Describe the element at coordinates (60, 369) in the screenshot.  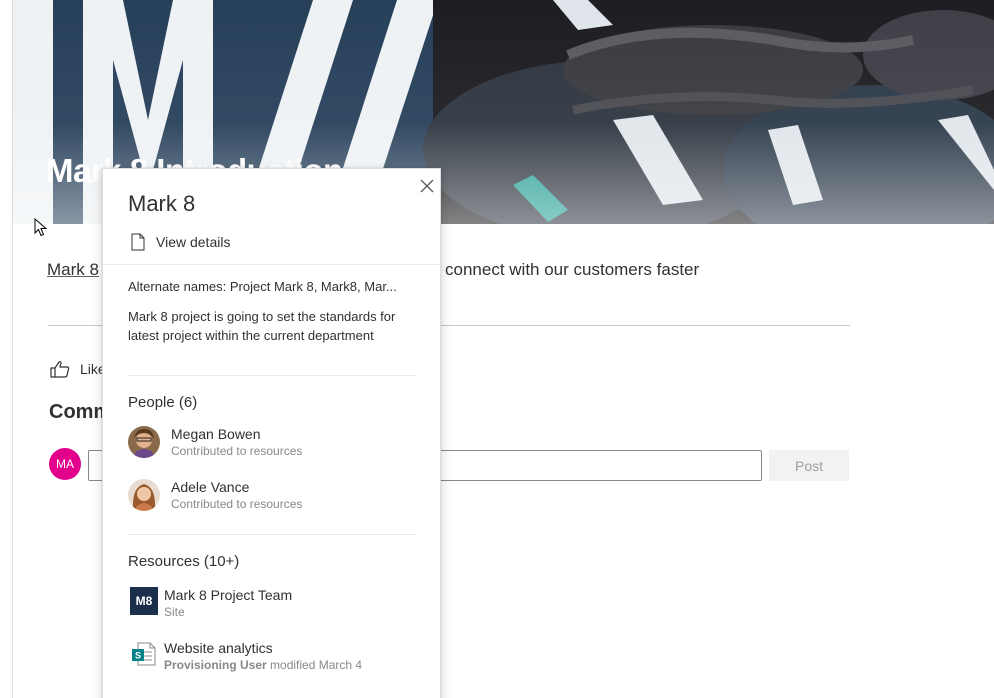
I see `thumbs-up-icon` at that location.